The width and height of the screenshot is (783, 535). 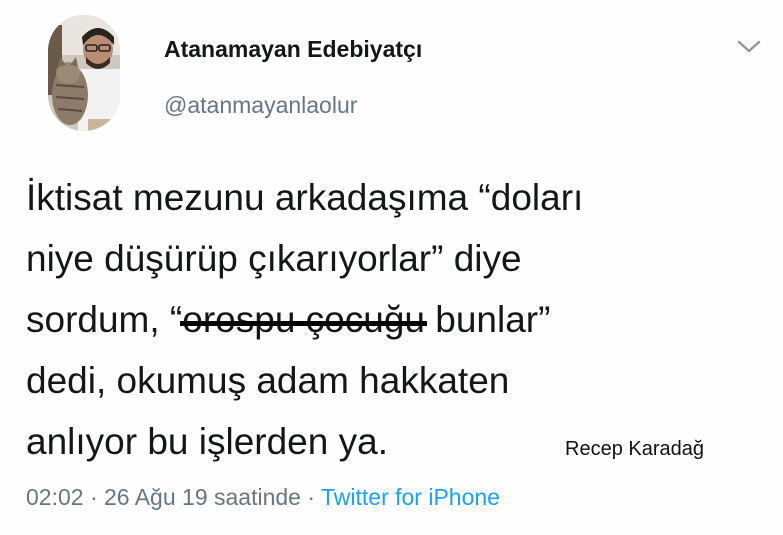 I want to click on author-display-name: Atanamayan Edebiyatçı, so click(x=293, y=49).